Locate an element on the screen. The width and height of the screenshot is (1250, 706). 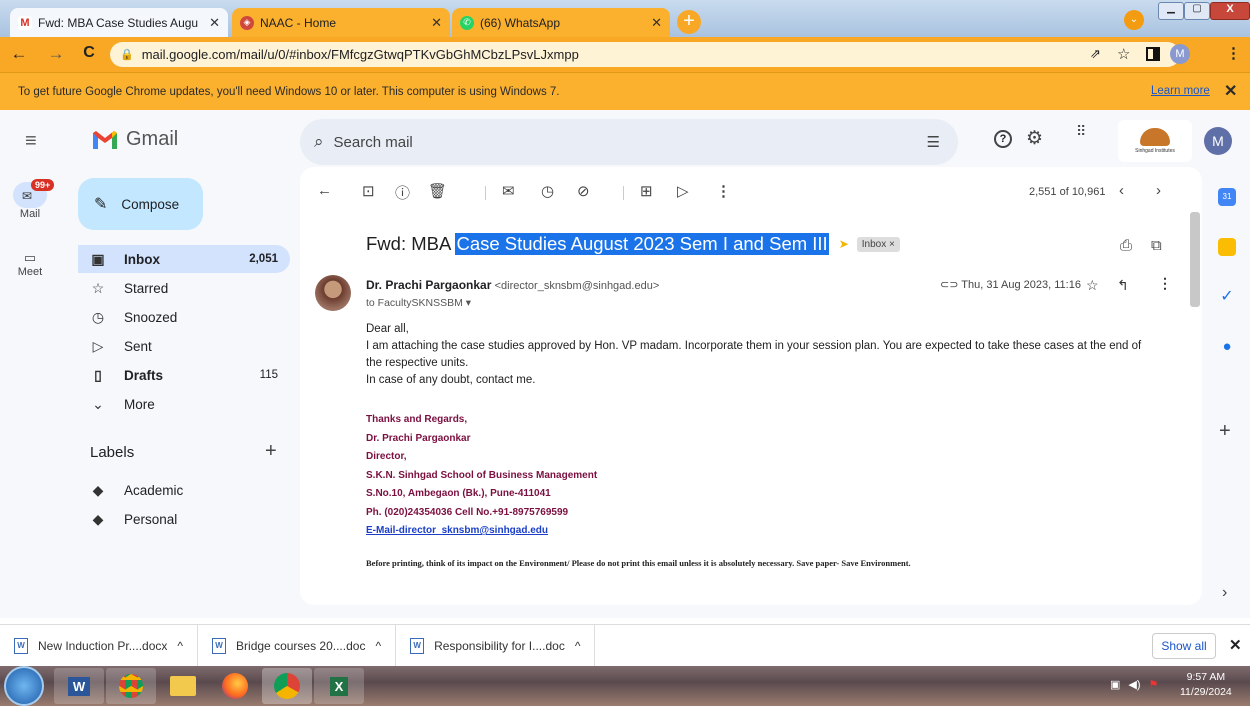
tab-naac: ◈ NAAC - Home ✕ is located at coordinates (341, 22).